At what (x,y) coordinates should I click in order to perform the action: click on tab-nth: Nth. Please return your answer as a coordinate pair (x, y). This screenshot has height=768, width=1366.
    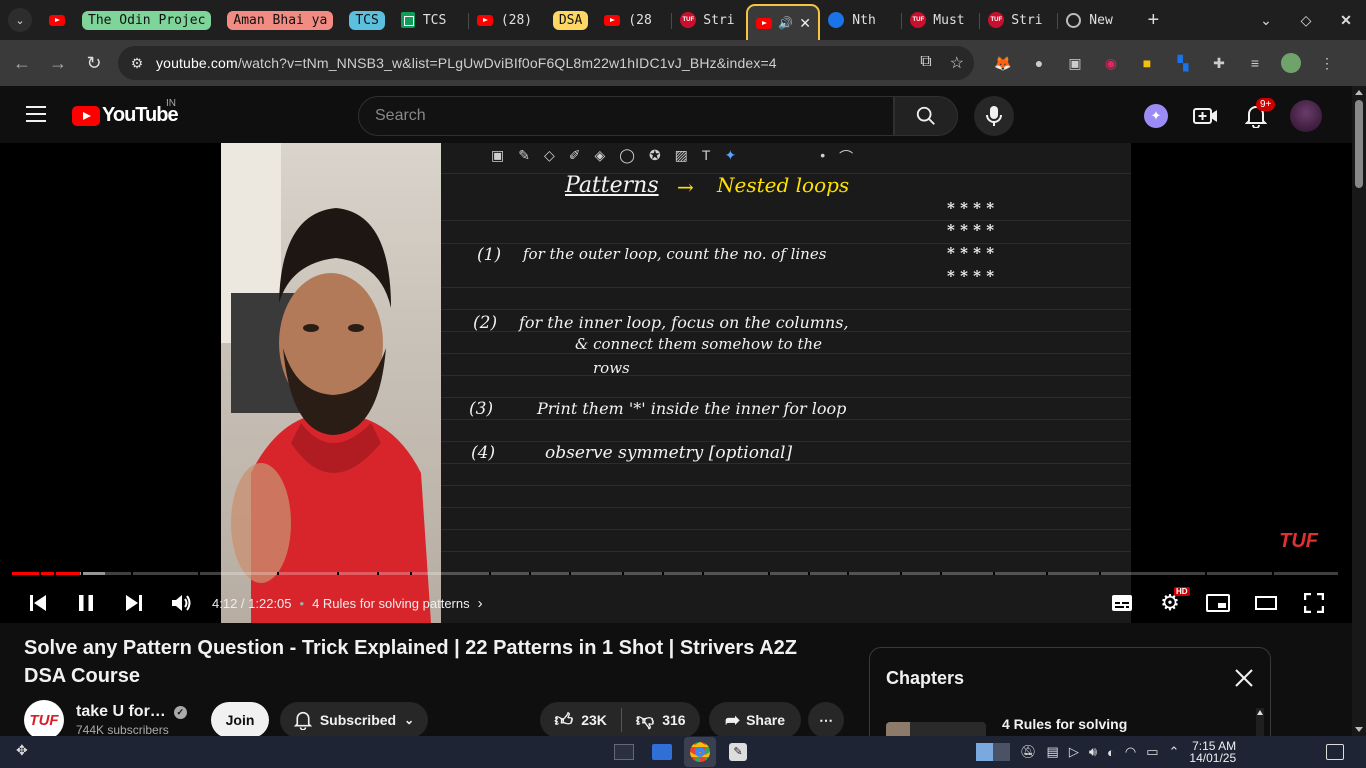
    Looking at the image, I should click on (861, 20).